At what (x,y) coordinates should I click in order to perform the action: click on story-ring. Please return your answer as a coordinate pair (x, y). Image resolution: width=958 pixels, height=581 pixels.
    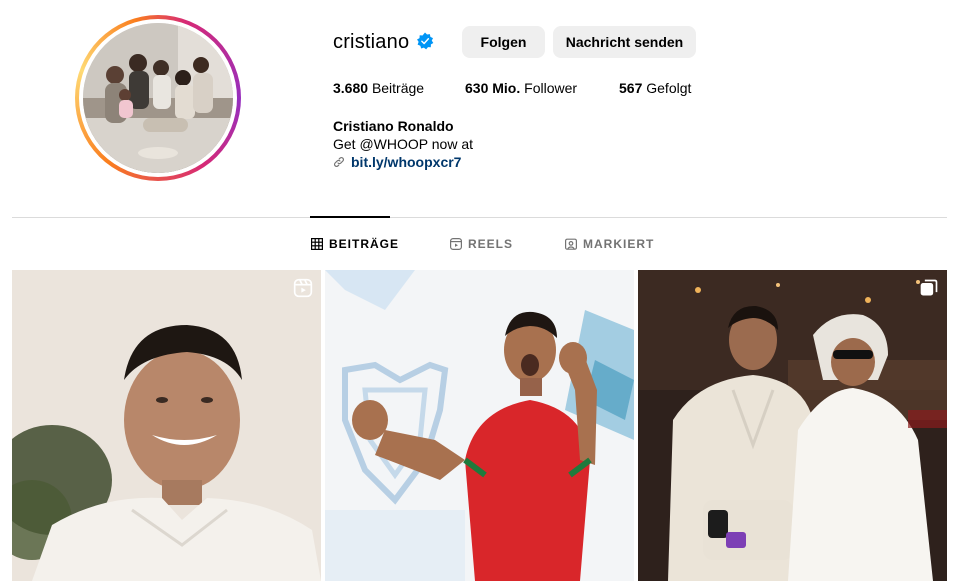
    Looking at the image, I should click on (158, 98).